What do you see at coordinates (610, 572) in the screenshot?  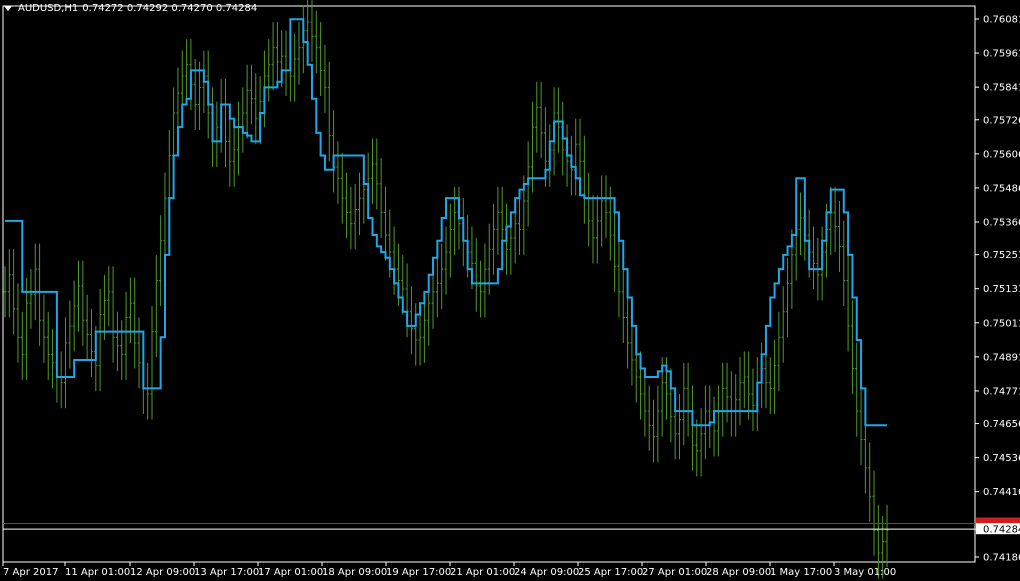 I see `x-tick-label: 25 Apr 17:00` at bounding box center [610, 572].